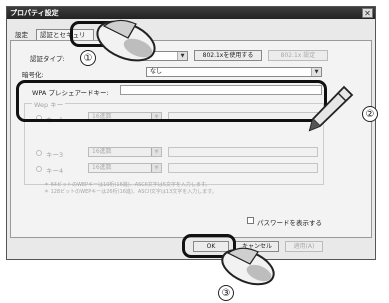  What do you see at coordinates (33, 75) in the screenshot?
I see `encryption-label: 暗号化:` at bounding box center [33, 75].